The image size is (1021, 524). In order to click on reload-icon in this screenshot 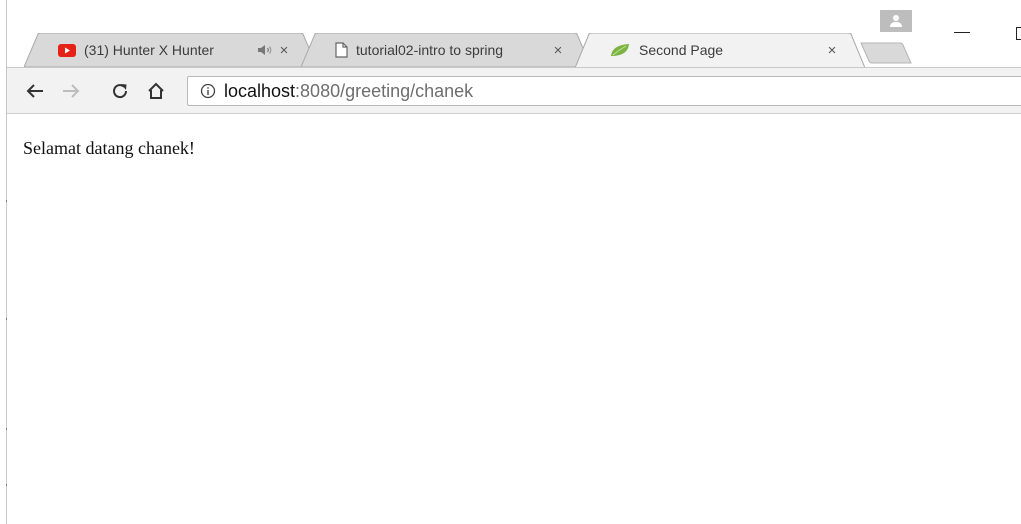, I will do `click(120, 91)`.